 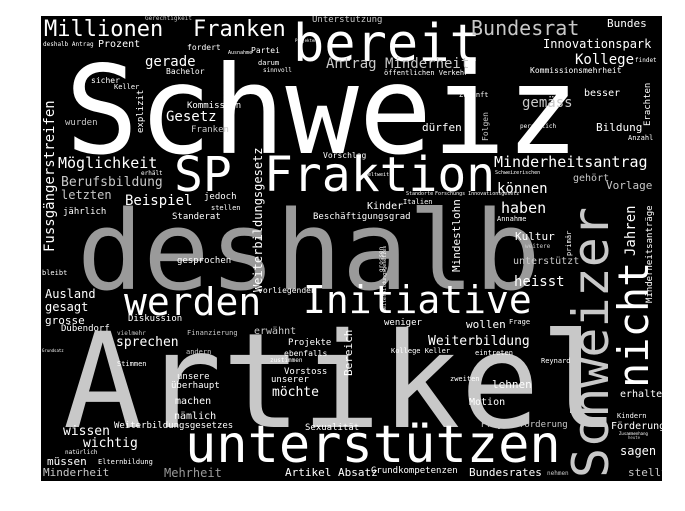 I want to click on word-weitere: weitere, so click(x=538, y=246).